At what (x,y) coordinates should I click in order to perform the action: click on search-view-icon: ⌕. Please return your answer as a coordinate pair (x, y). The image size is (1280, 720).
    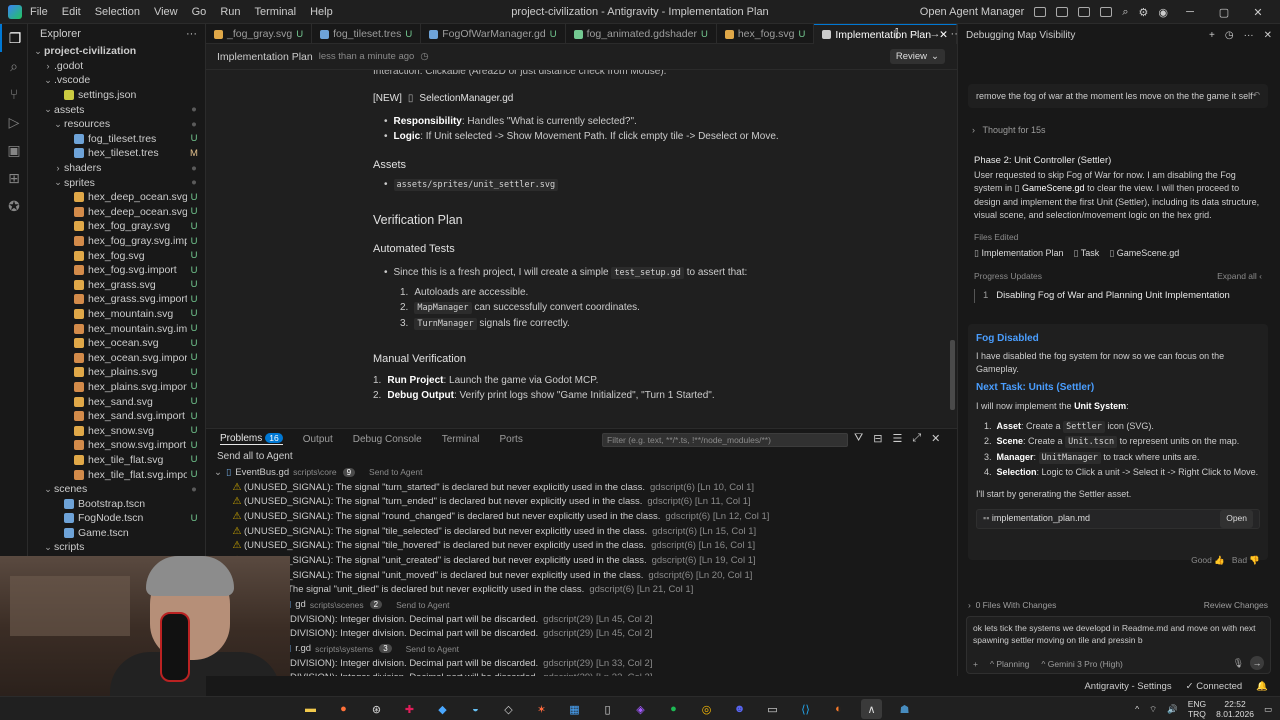
    Looking at the image, I should click on (14, 66).